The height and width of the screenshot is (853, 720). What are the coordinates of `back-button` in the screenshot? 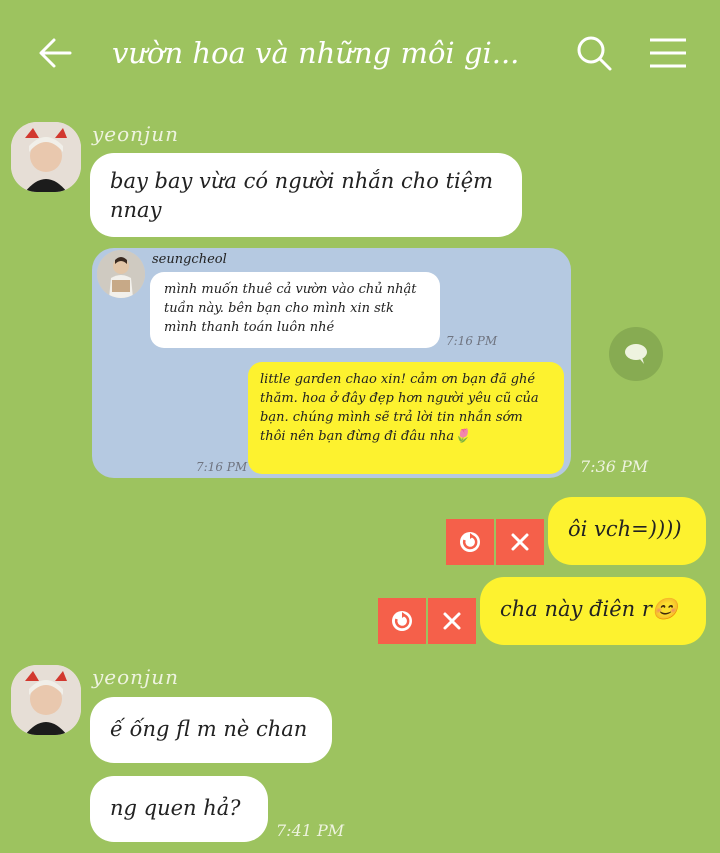 It's located at (55, 53).